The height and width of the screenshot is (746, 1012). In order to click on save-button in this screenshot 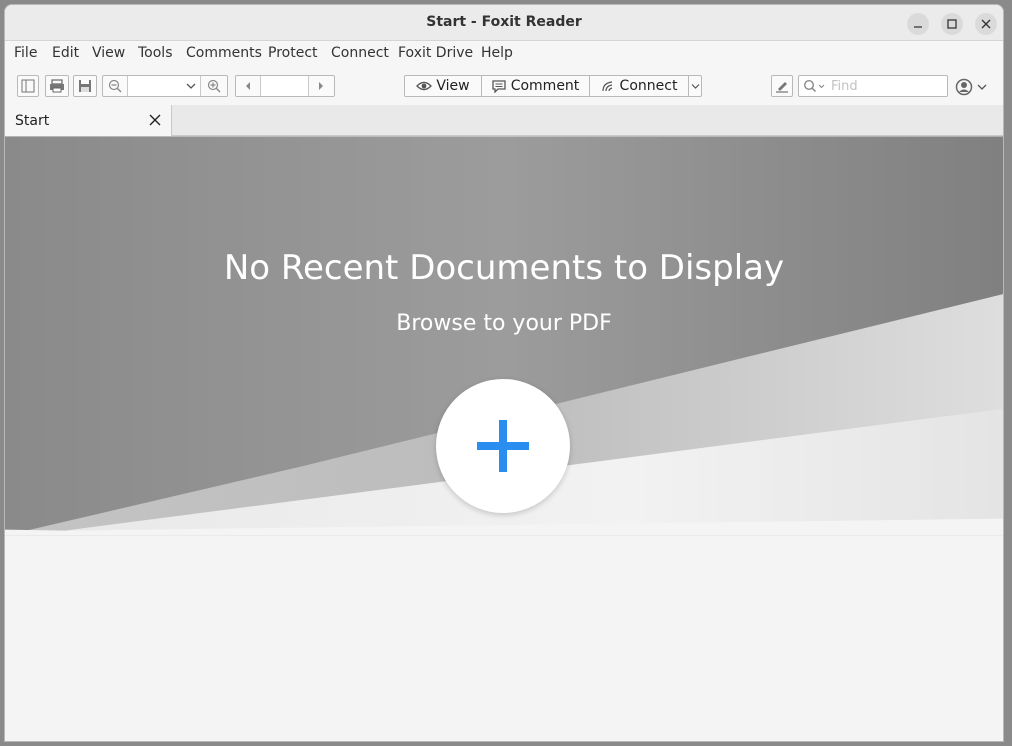, I will do `click(85, 86)`.